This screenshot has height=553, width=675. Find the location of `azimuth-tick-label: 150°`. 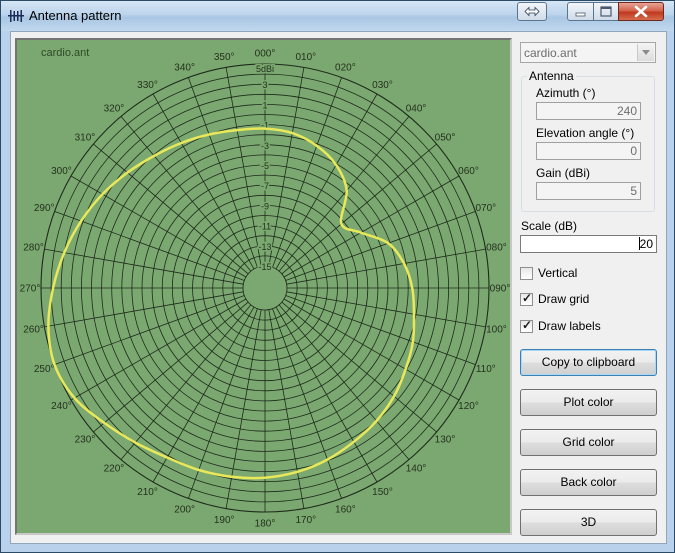

azimuth-tick-label: 150° is located at coordinates (382, 492).